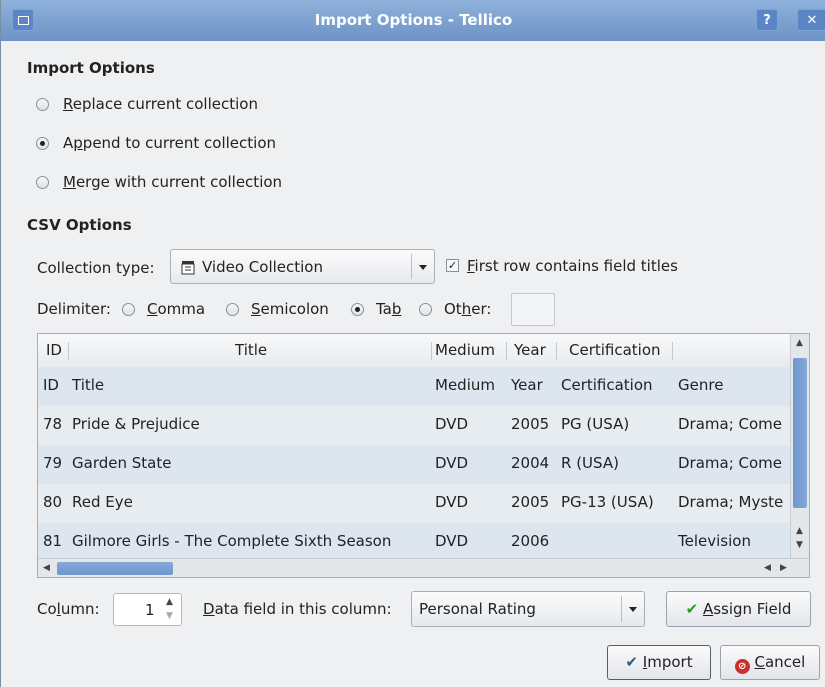 The width and height of the screenshot is (825, 687). What do you see at coordinates (742, 666) in the screenshot?
I see `cancel-icon: ⊘` at bounding box center [742, 666].